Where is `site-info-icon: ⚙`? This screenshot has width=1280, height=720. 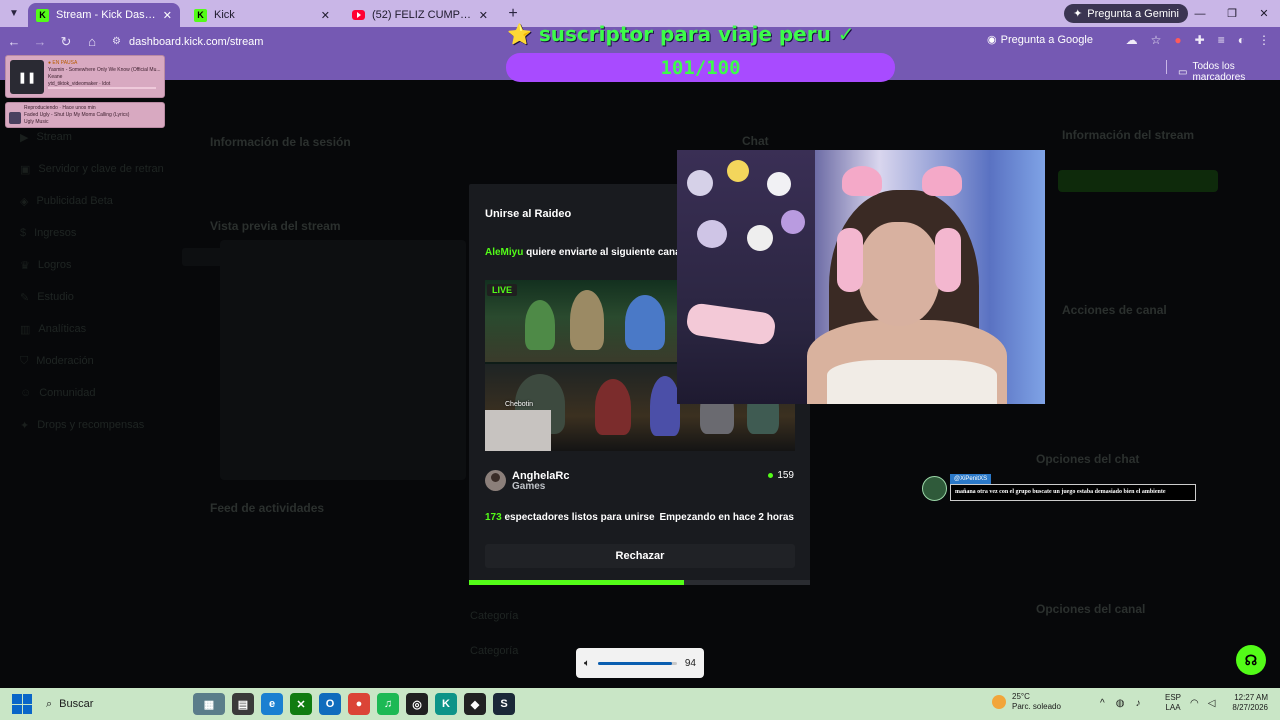 site-info-icon: ⚙ is located at coordinates (116, 41).